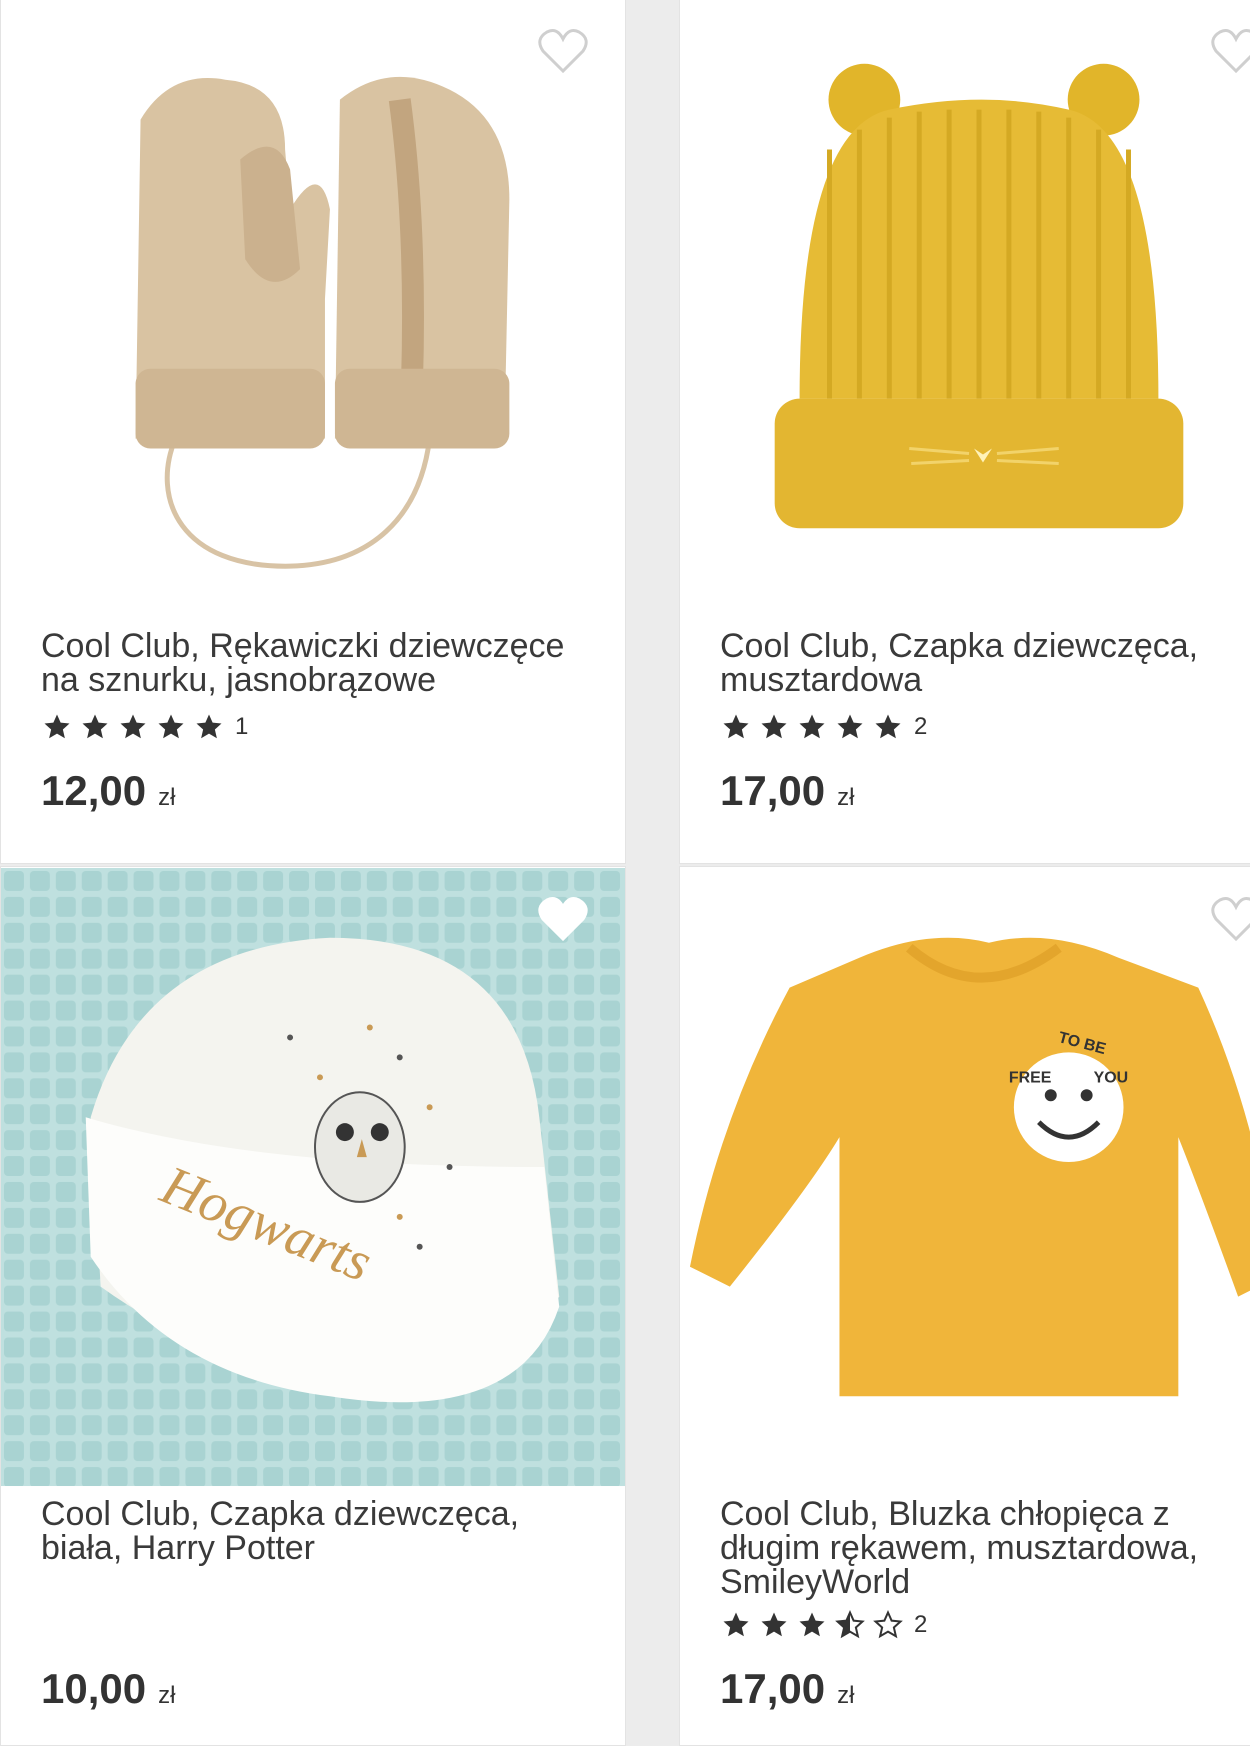  I want to click on product-price: 12,00 zł, so click(108, 791).